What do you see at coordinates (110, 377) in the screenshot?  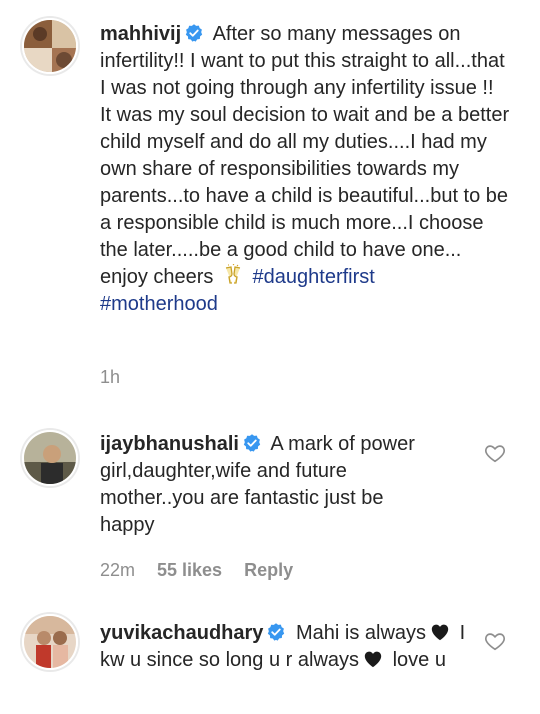 I see `comment-time: 1h` at bounding box center [110, 377].